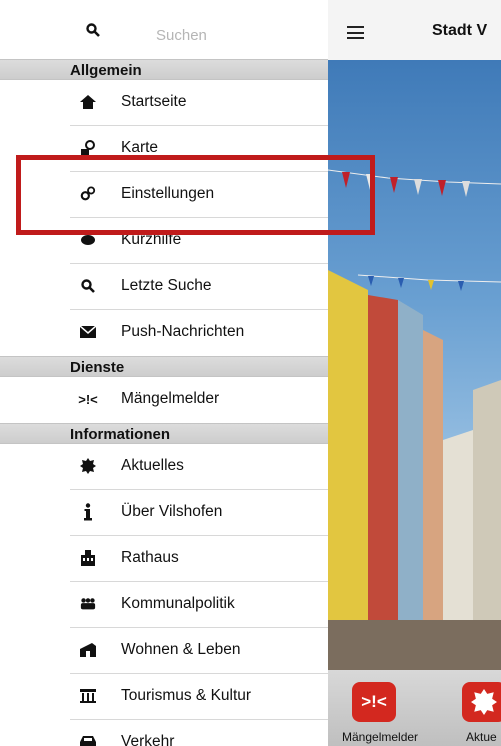 Image resolution: width=501 pixels, height=746 pixels. What do you see at coordinates (186, 695) in the screenshot?
I see `menu-label-tourismus: Tourismus & Kultur` at bounding box center [186, 695].